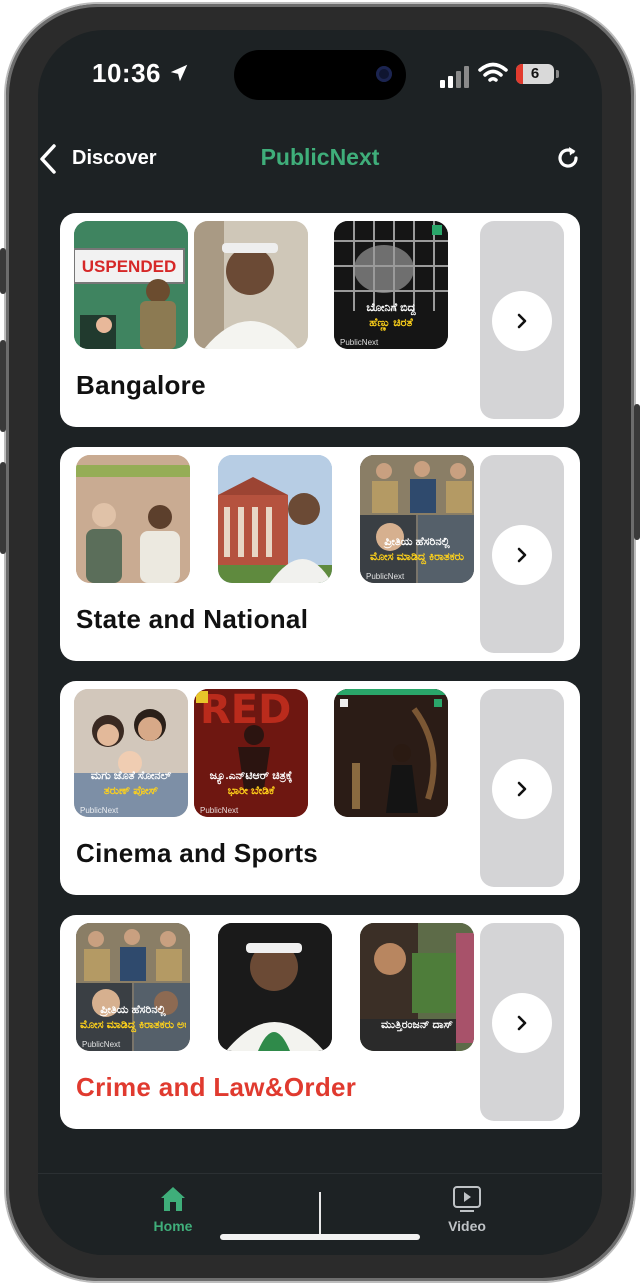 The width and height of the screenshot is (640, 1285). I want to click on caption-line-1: ಮಗು ಜೊತೆ ಸೋನಲ್, so click(131, 776).